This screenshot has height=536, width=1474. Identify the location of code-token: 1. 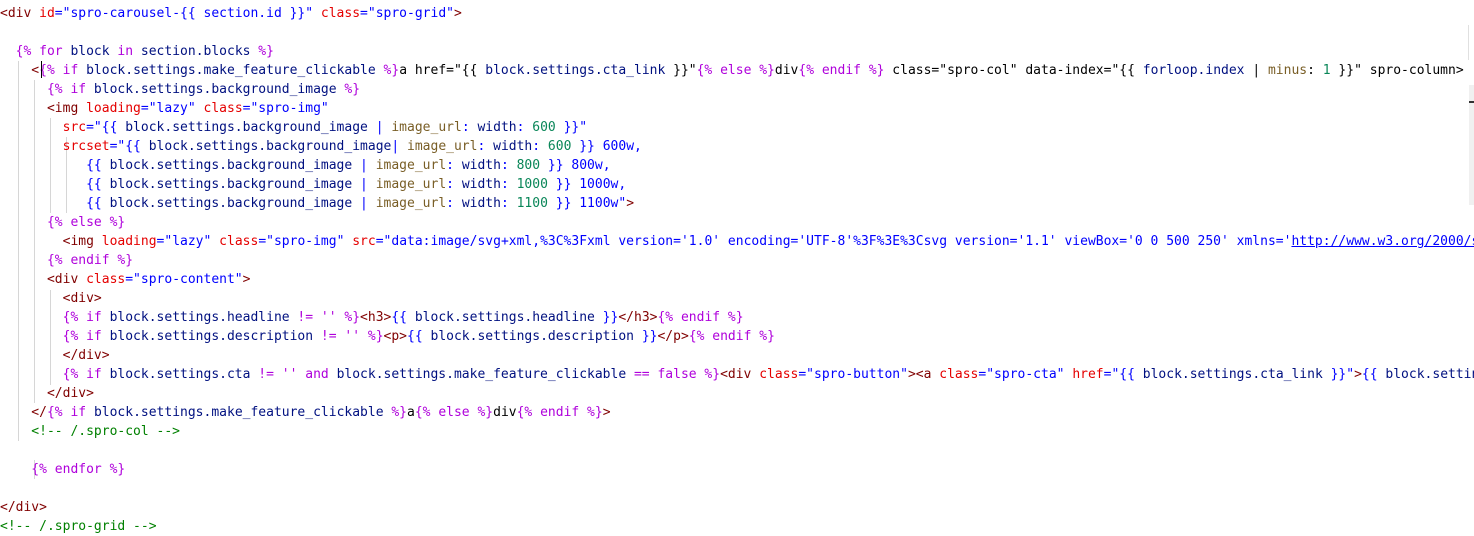
(1326, 70).